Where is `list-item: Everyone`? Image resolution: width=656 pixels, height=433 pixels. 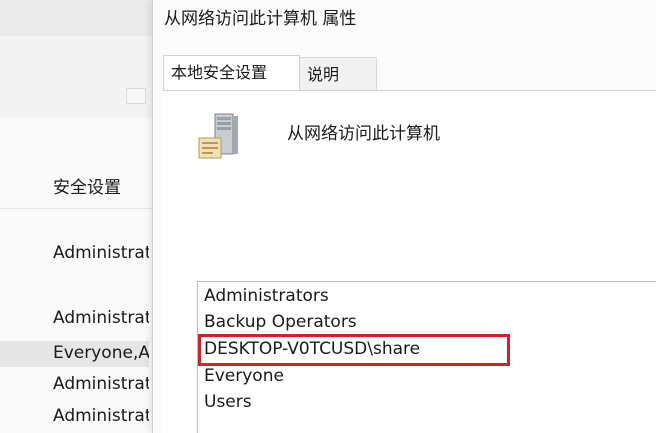 list-item: Everyone is located at coordinates (244, 376).